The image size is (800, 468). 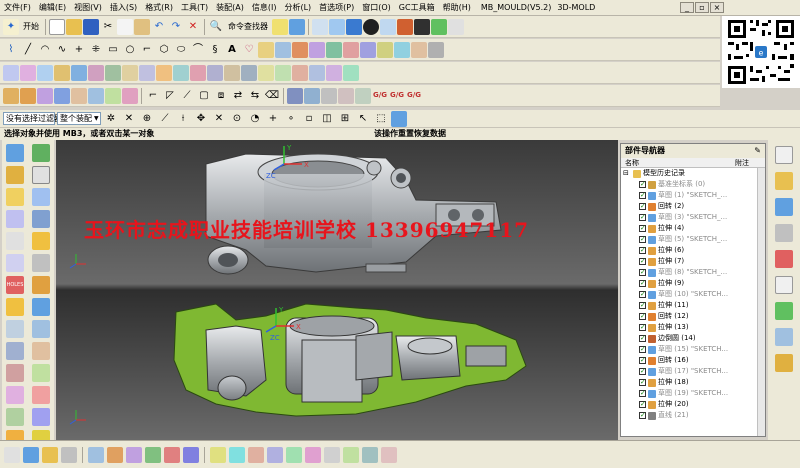 I want to click on tree-item: 拉伸 (11), so click(x=693, y=305).